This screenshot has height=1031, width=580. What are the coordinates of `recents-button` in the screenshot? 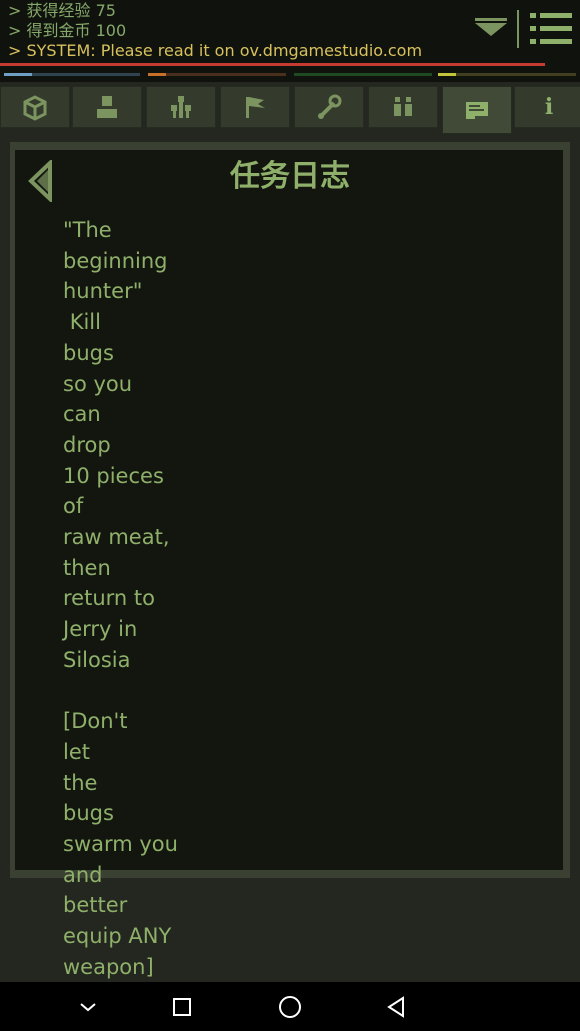 It's located at (182, 1006).